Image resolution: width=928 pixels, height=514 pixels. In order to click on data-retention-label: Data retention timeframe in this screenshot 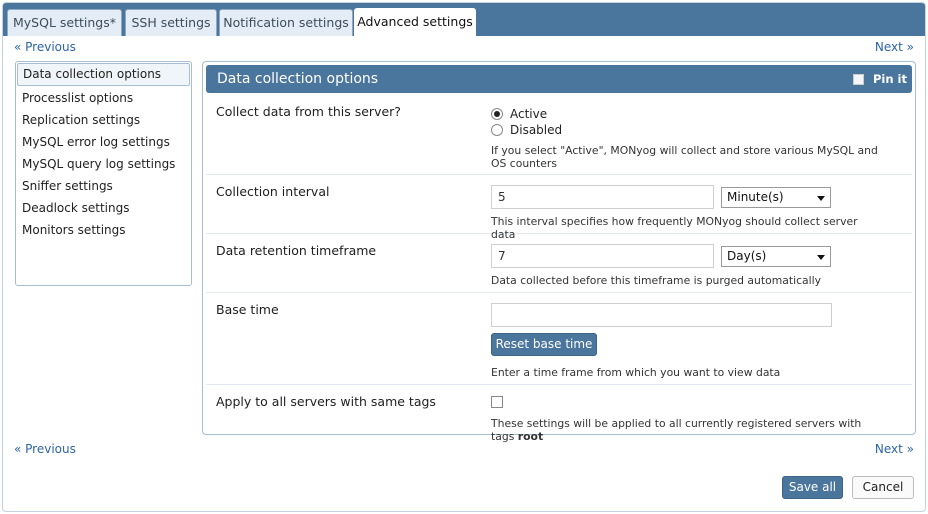, I will do `click(296, 250)`.